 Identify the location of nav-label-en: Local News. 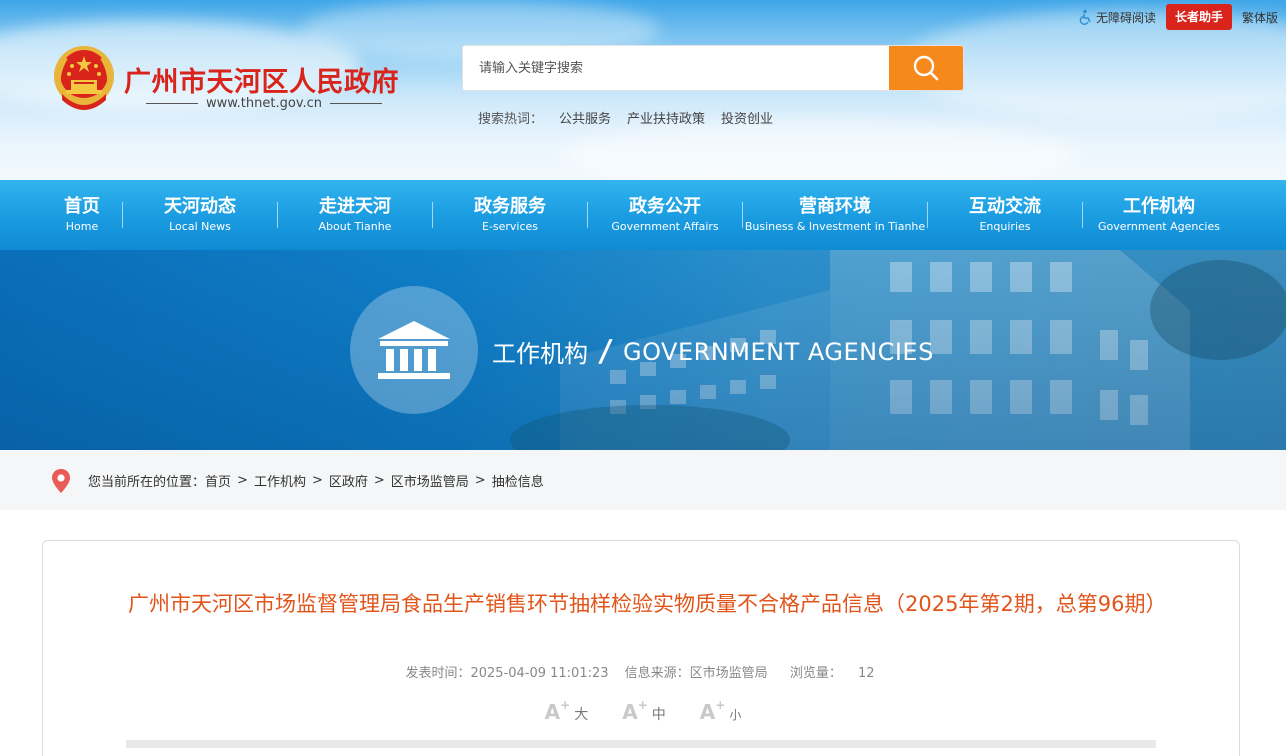
(200, 226).